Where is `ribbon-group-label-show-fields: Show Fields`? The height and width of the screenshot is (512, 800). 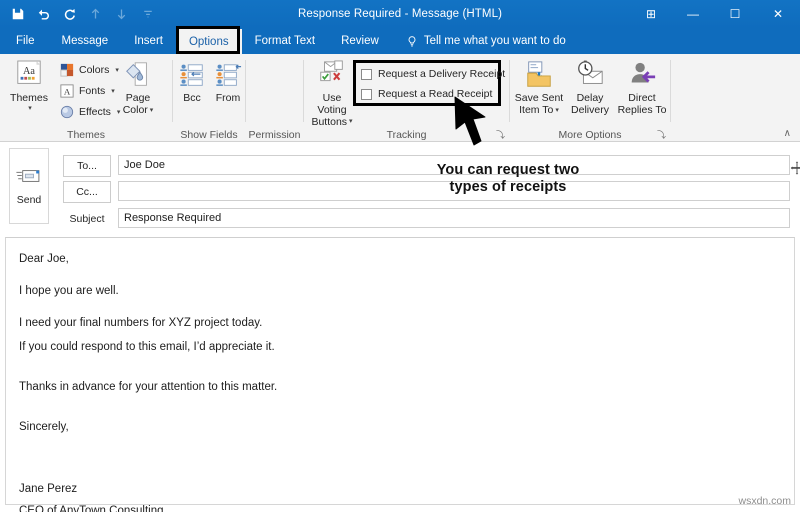
ribbon-group-label-show-fields: Show Fields is located at coordinates (209, 135).